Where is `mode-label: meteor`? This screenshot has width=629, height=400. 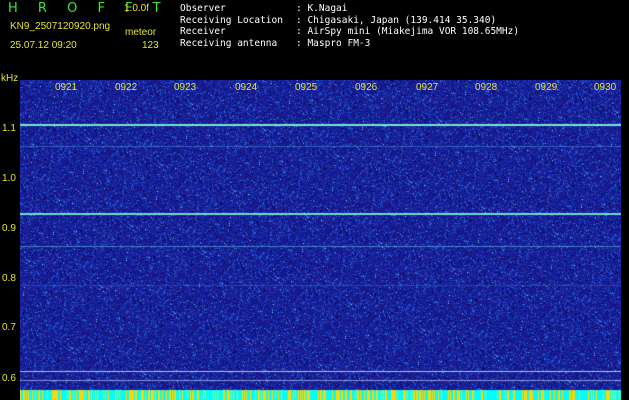 mode-label: meteor is located at coordinates (141, 32).